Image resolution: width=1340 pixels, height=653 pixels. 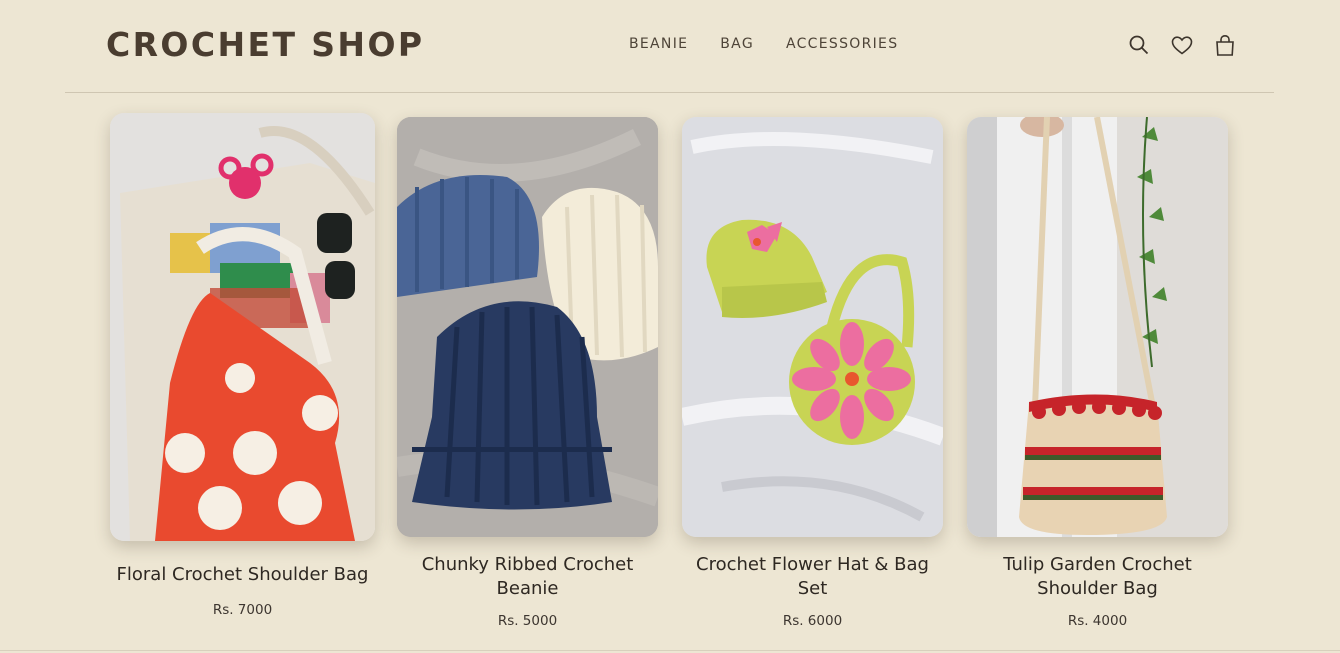 What do you see at coordinates (1139, 45) in the screenshot?
I see `search-icon` at bounding box center [1139, 45].